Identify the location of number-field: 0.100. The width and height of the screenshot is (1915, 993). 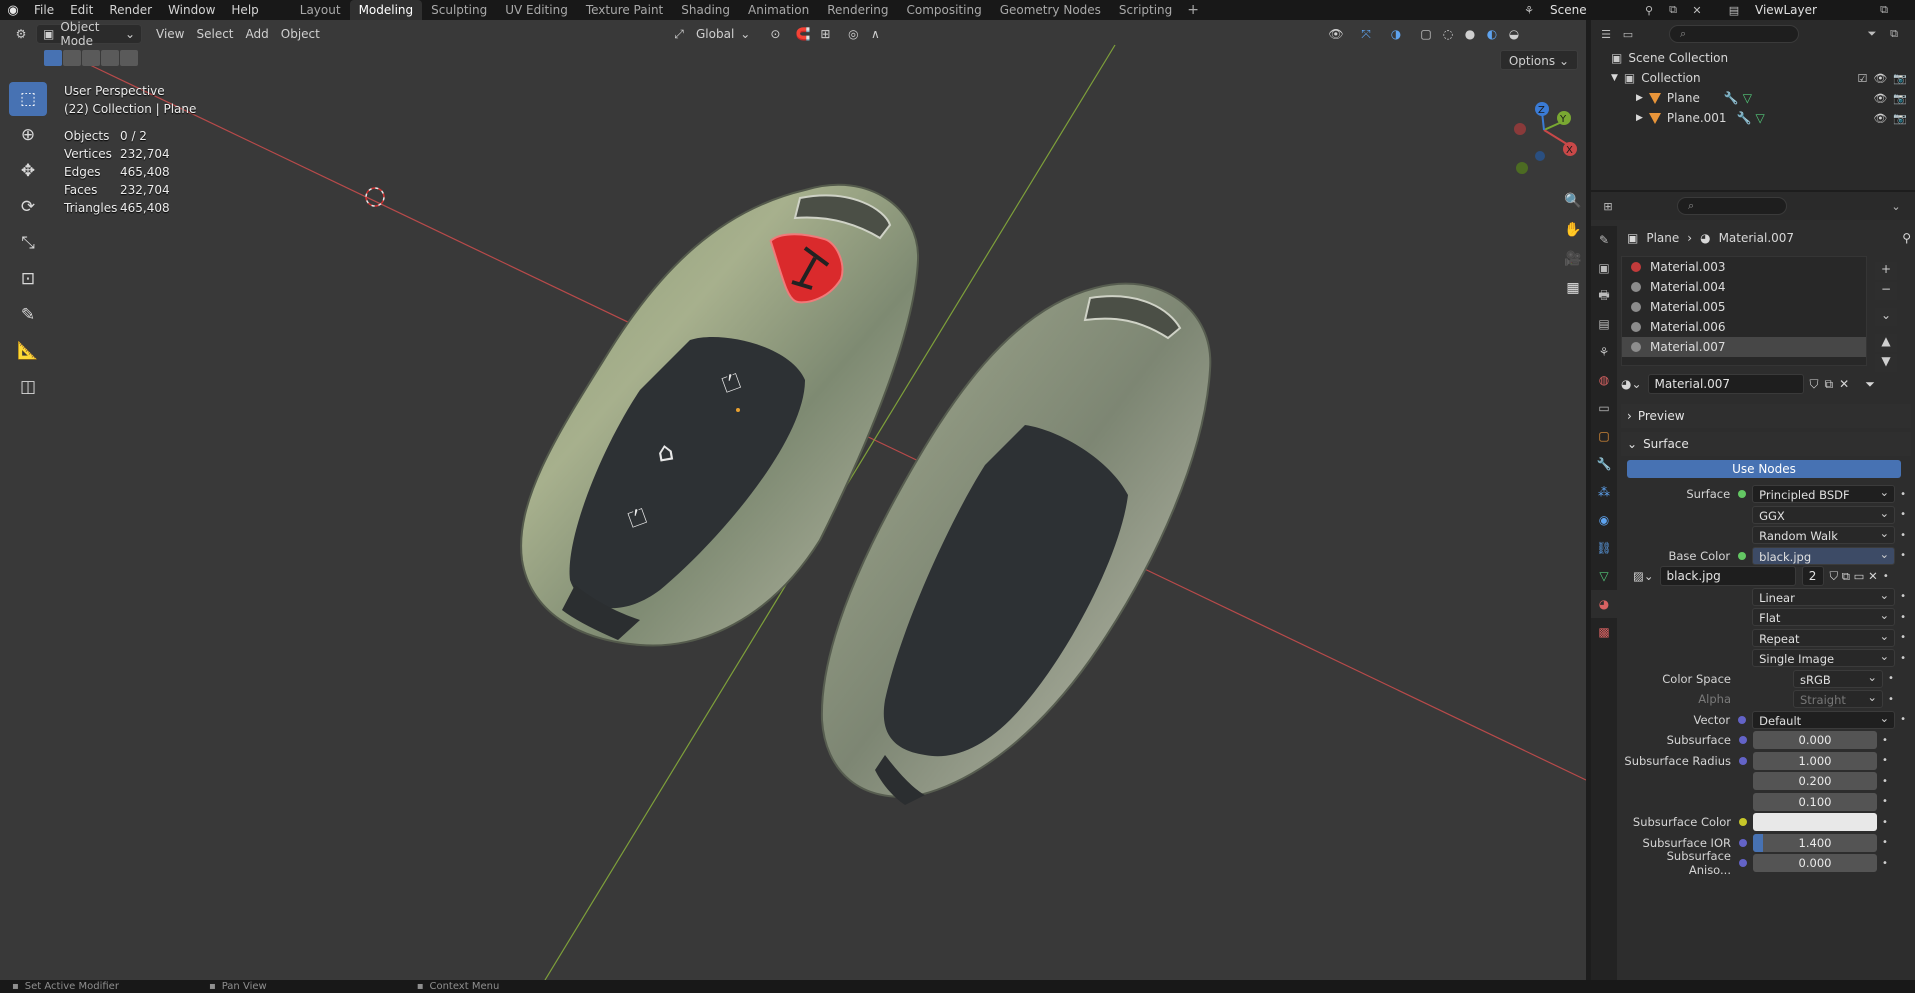
(1815, 801).